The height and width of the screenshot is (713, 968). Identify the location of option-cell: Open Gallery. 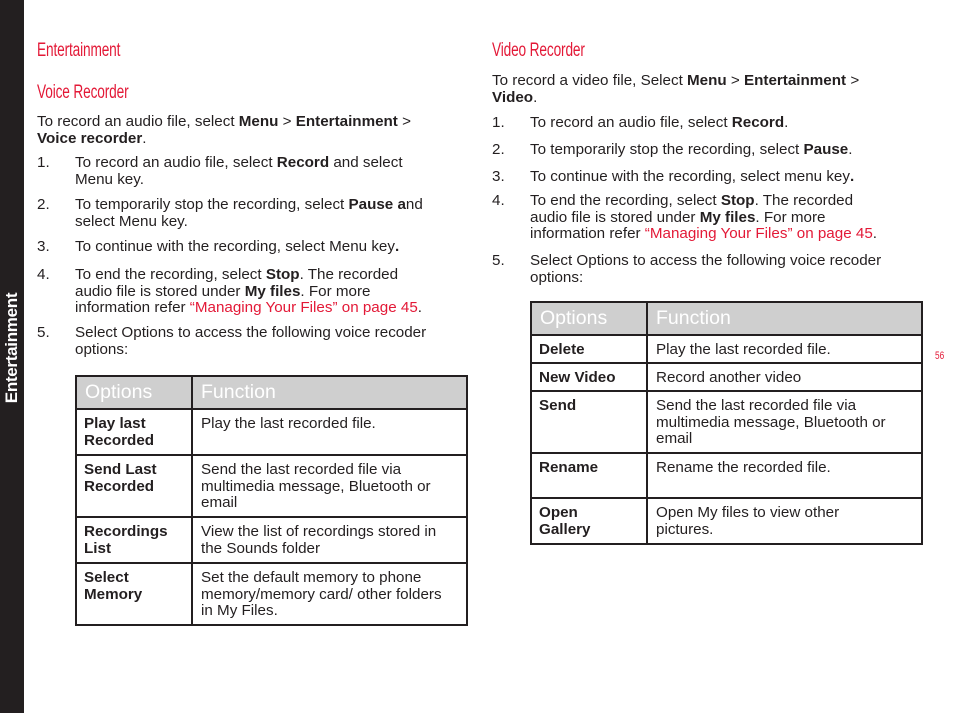
(589, 521).